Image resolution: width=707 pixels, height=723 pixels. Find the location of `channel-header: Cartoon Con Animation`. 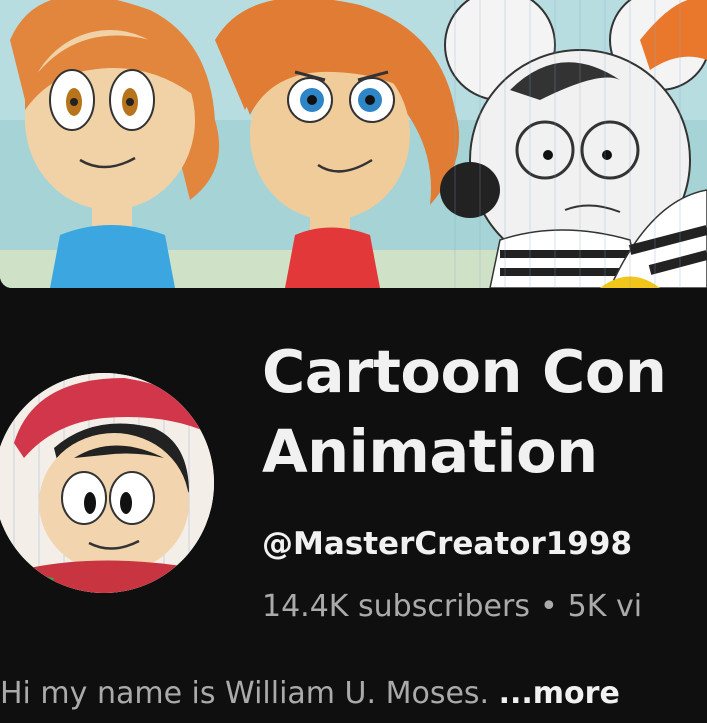

channel-header: Cartoon Con Animation is located at coordinates (484, 412).